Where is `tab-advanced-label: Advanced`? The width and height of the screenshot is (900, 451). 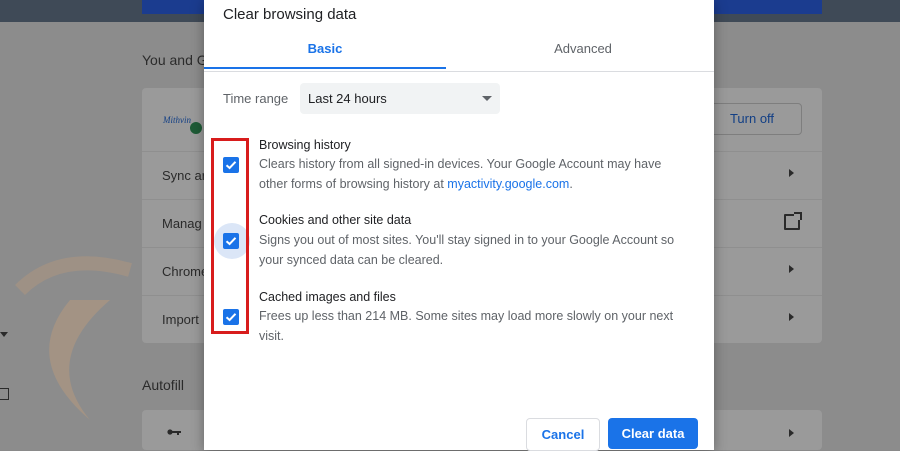
tab-advanced-label: Advanced is located at coordinates (583, 48).